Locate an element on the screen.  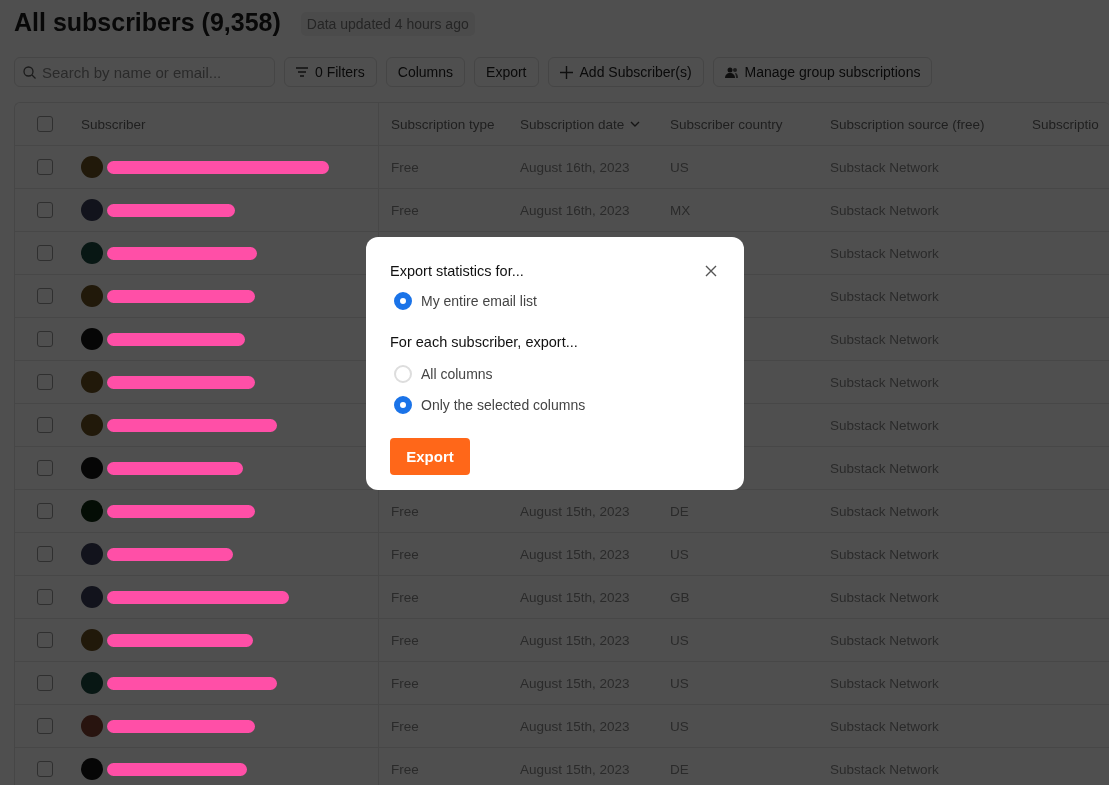
toolbar-button: Columns is located at coordinates (425, 72).